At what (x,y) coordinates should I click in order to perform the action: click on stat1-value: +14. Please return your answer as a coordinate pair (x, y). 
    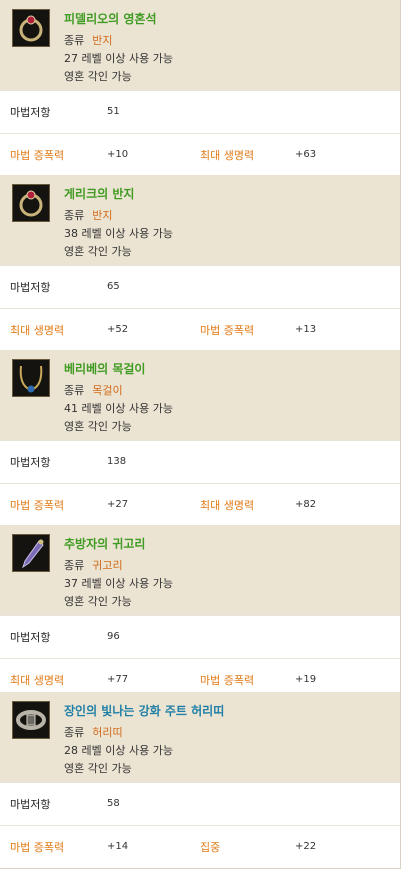
    Looking at the image, I should click on (118, 846).